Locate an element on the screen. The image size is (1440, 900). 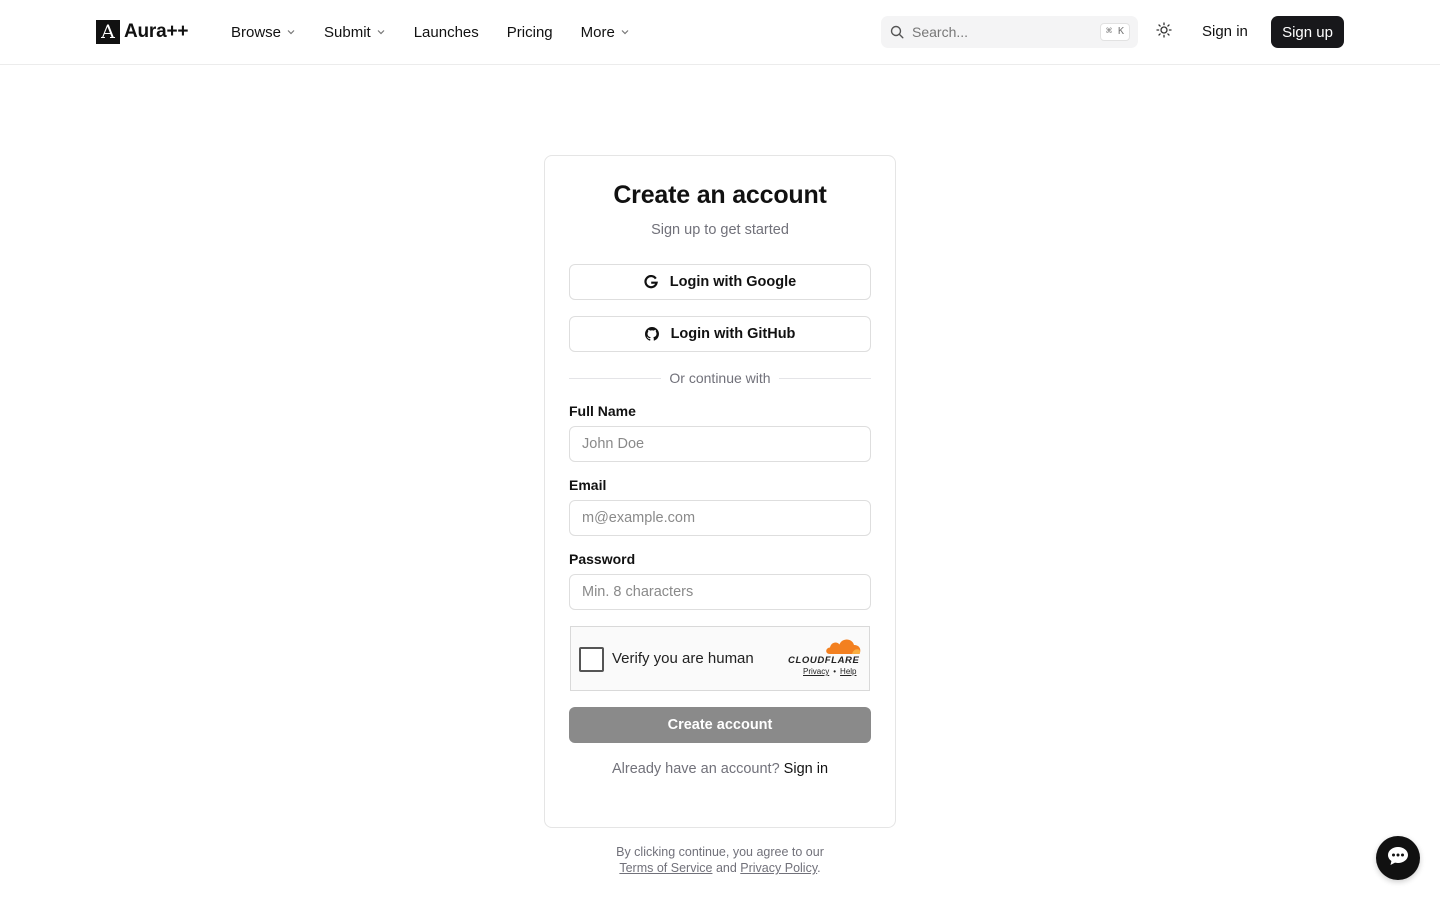
signin-prompt-text: Already have an account? is located at coordinates (695, 769).